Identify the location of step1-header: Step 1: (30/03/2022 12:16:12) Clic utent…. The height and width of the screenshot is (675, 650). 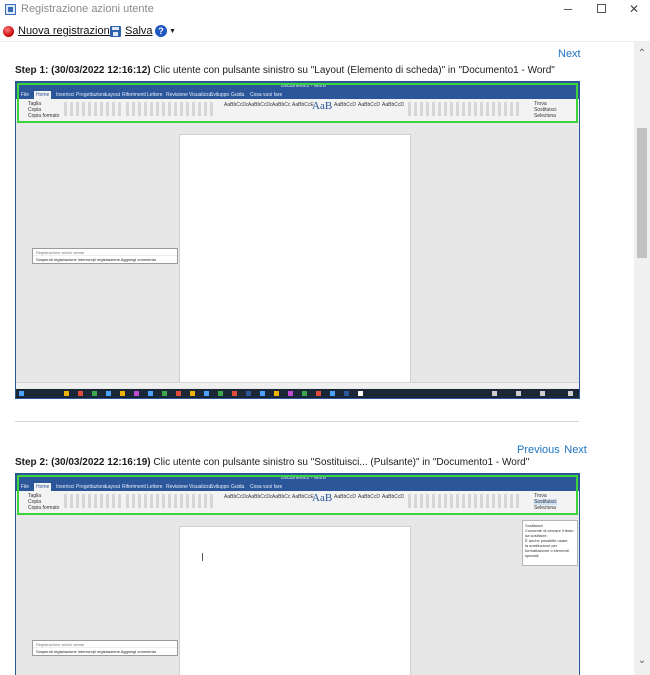
(285, 70).